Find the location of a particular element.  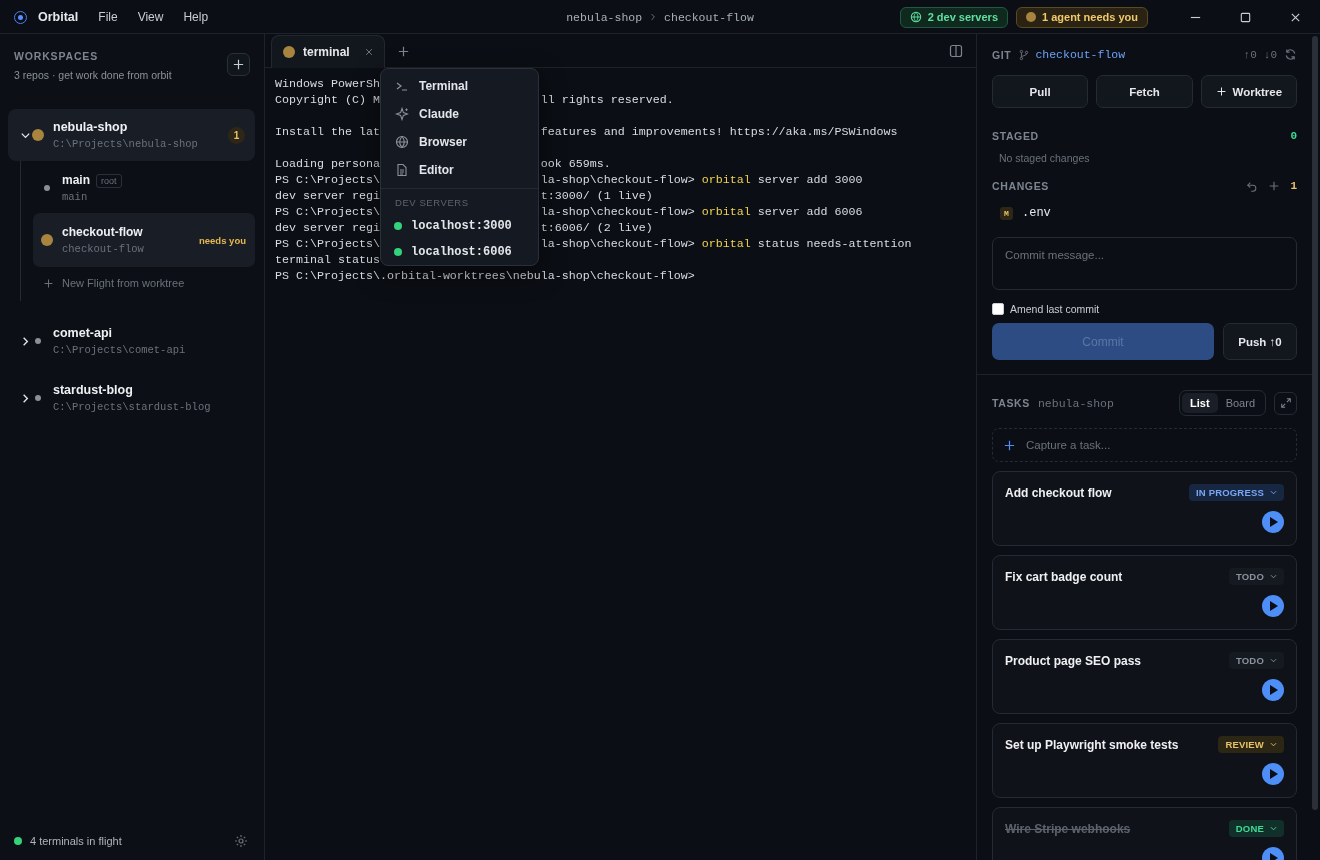

status-pill: 2 dev servers is located at coordinates (953, 17).